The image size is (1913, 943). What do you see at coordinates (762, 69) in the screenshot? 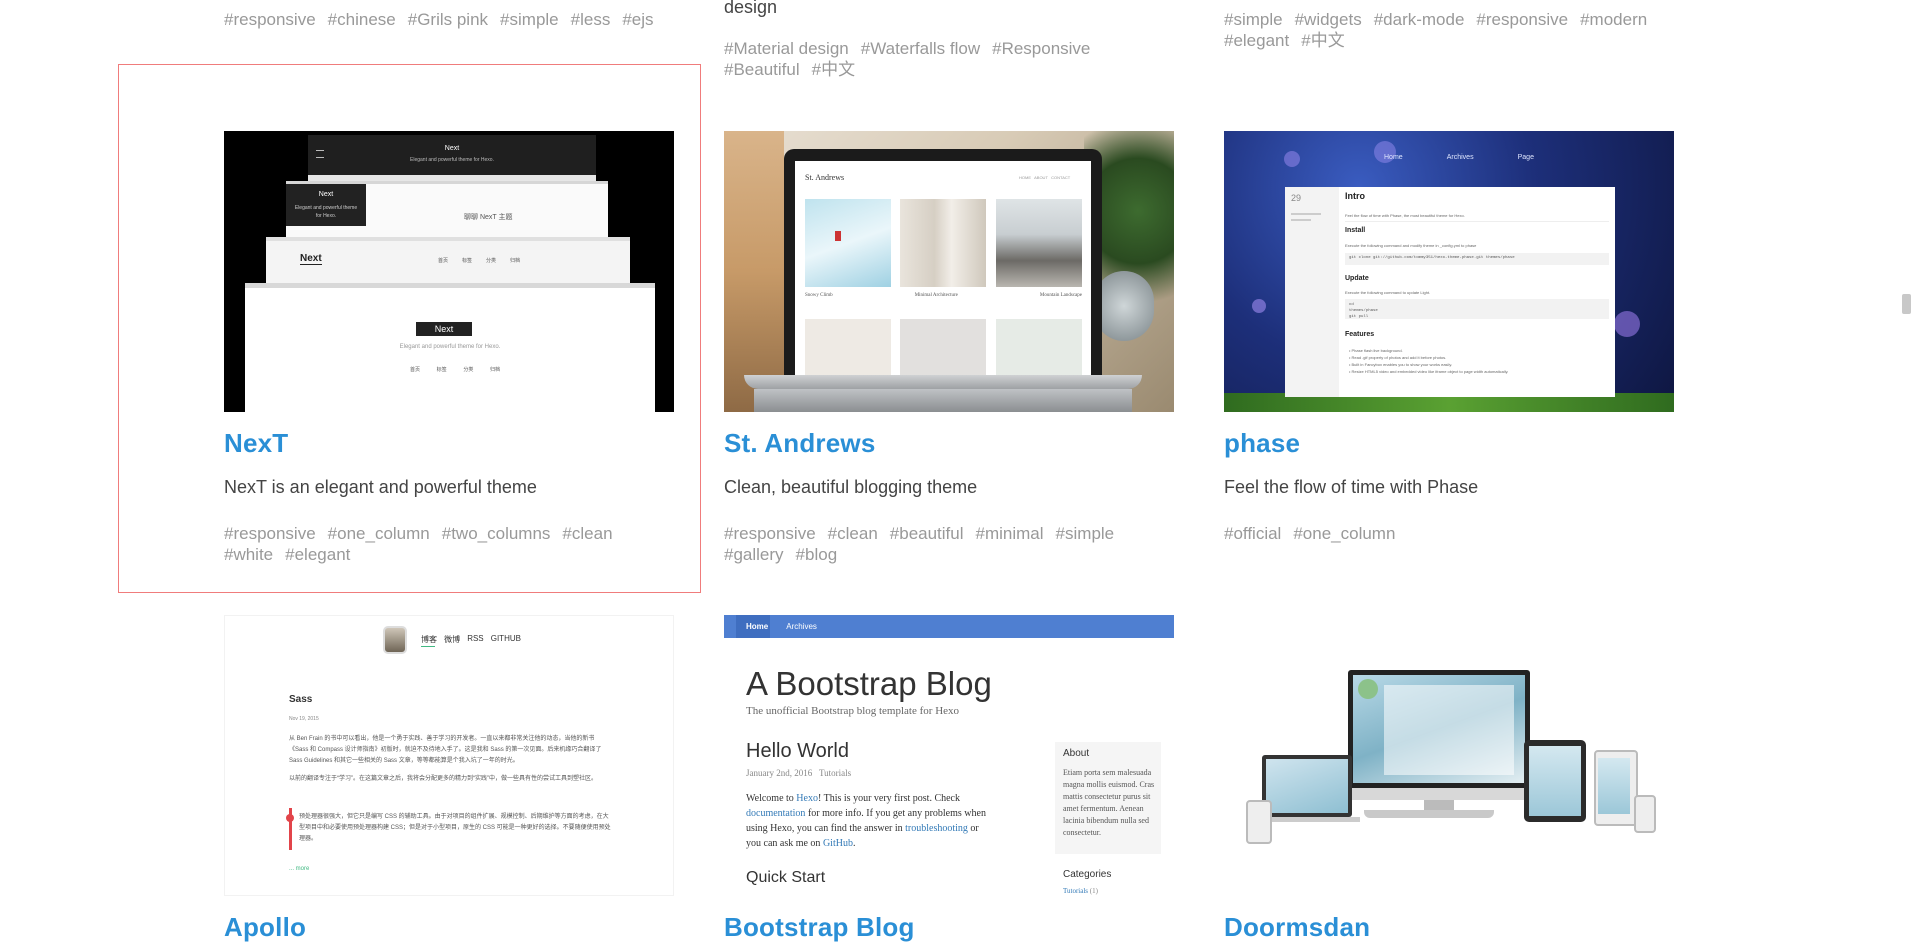
I see `tag-link: #Beautiful` at bounding box center [762, 69].